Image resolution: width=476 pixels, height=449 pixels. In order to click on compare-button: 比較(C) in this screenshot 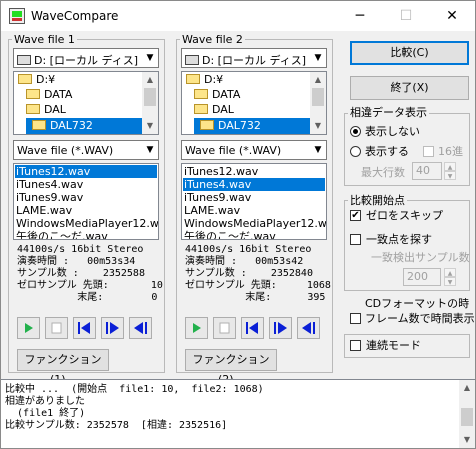, I will do `click(409, 53)`.